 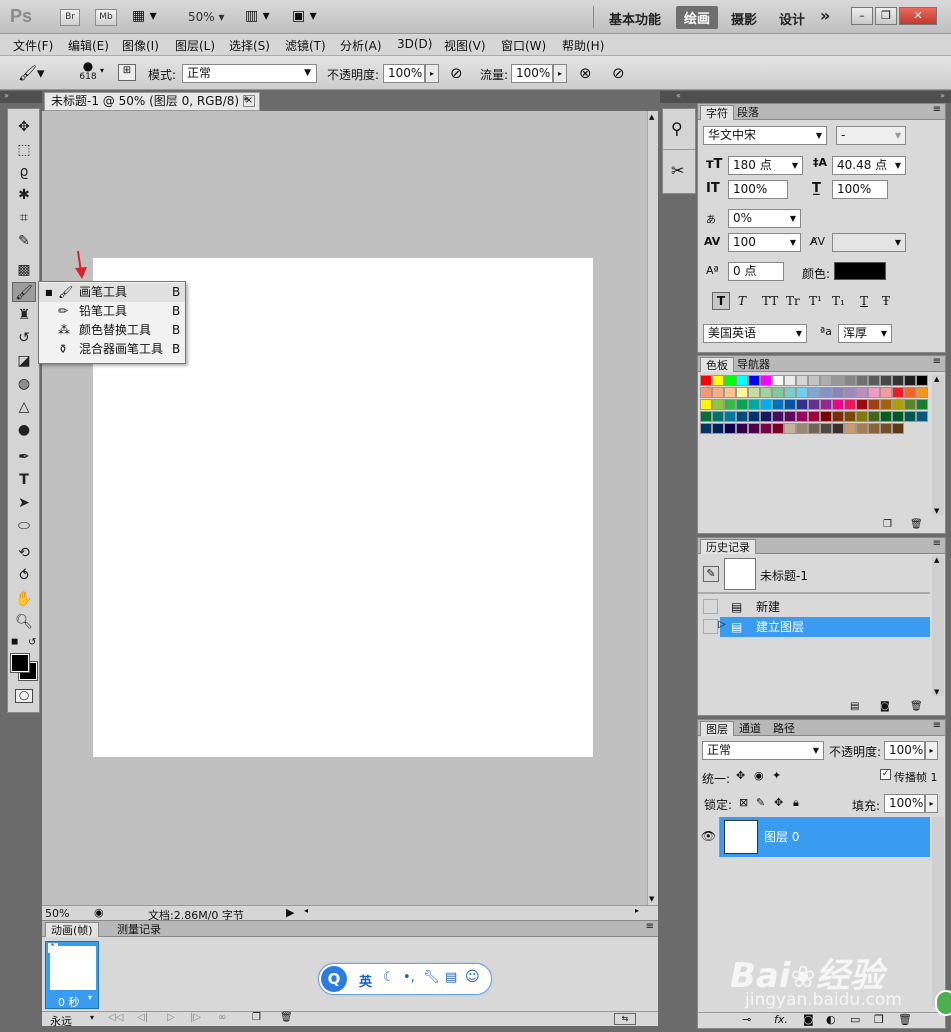 I want to click on layer-opacity-input: 100%, so click(x=904, y=750).